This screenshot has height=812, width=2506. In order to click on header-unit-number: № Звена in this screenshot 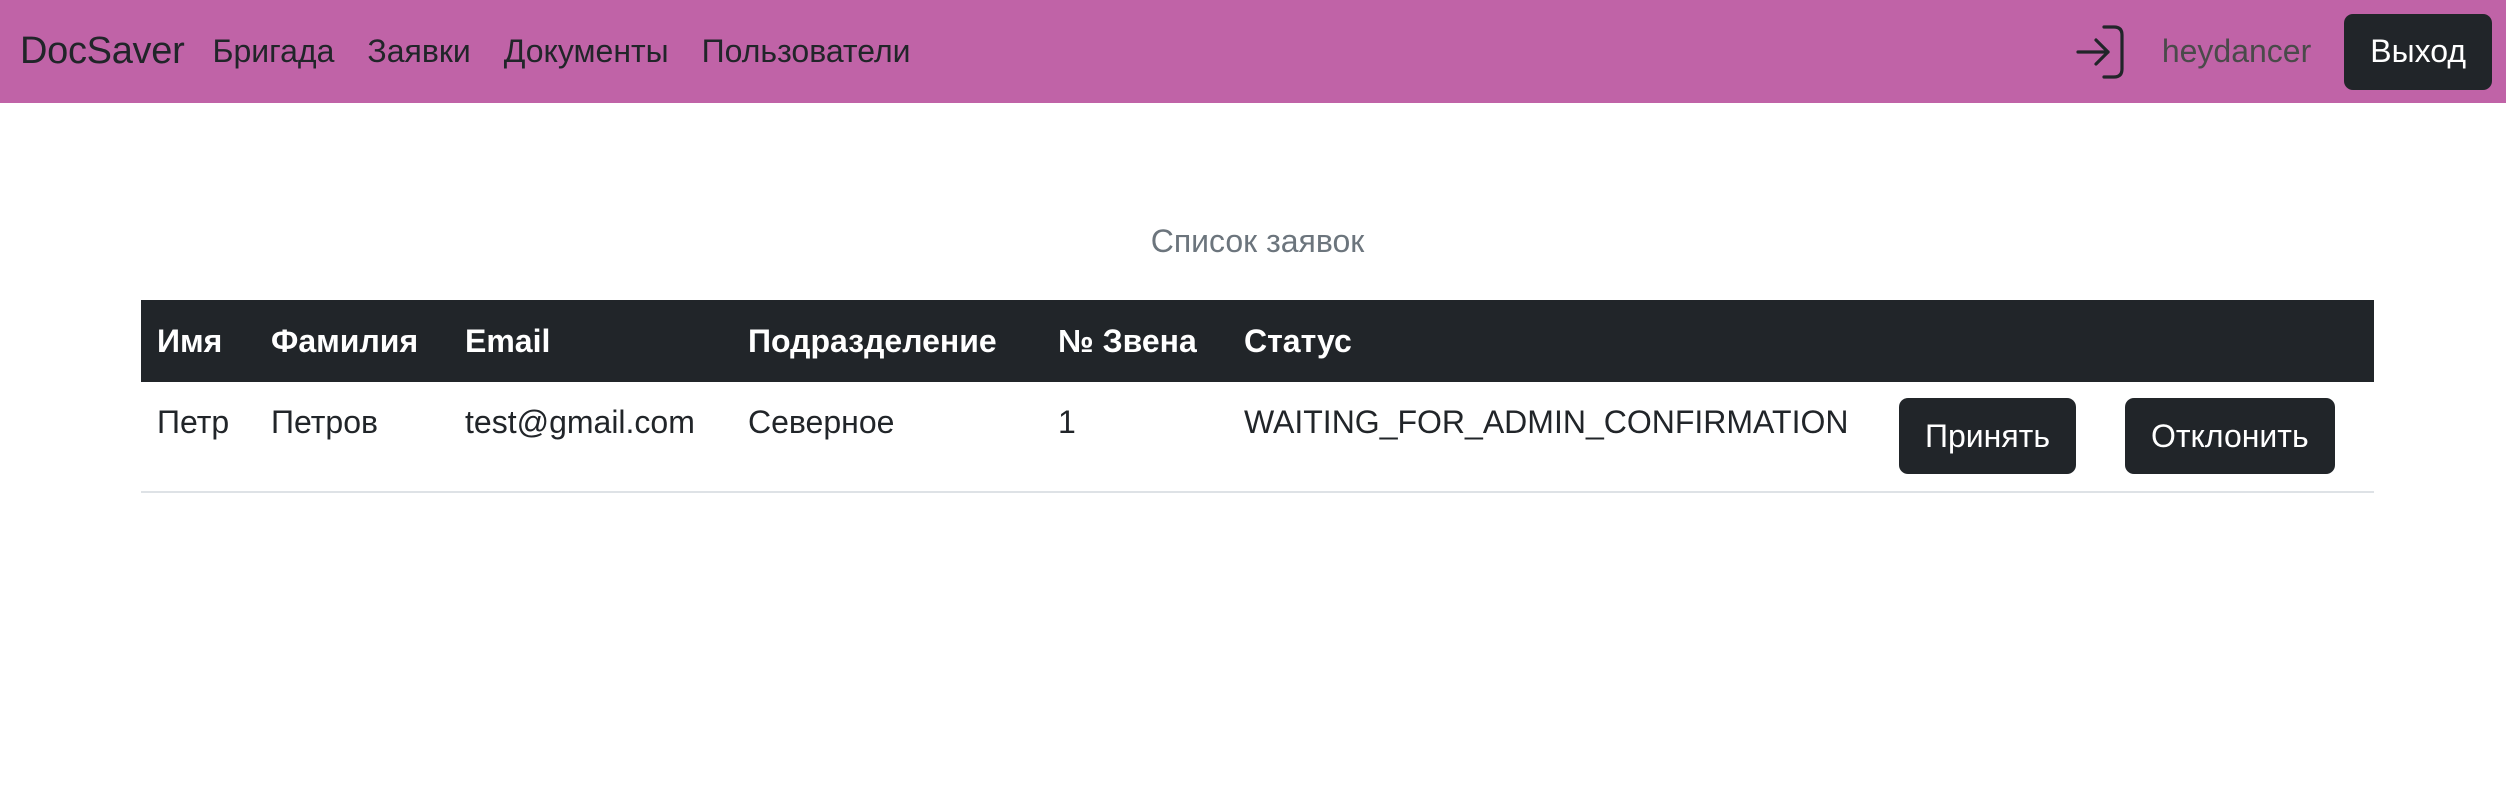, I will do `click(1127, 340)`.